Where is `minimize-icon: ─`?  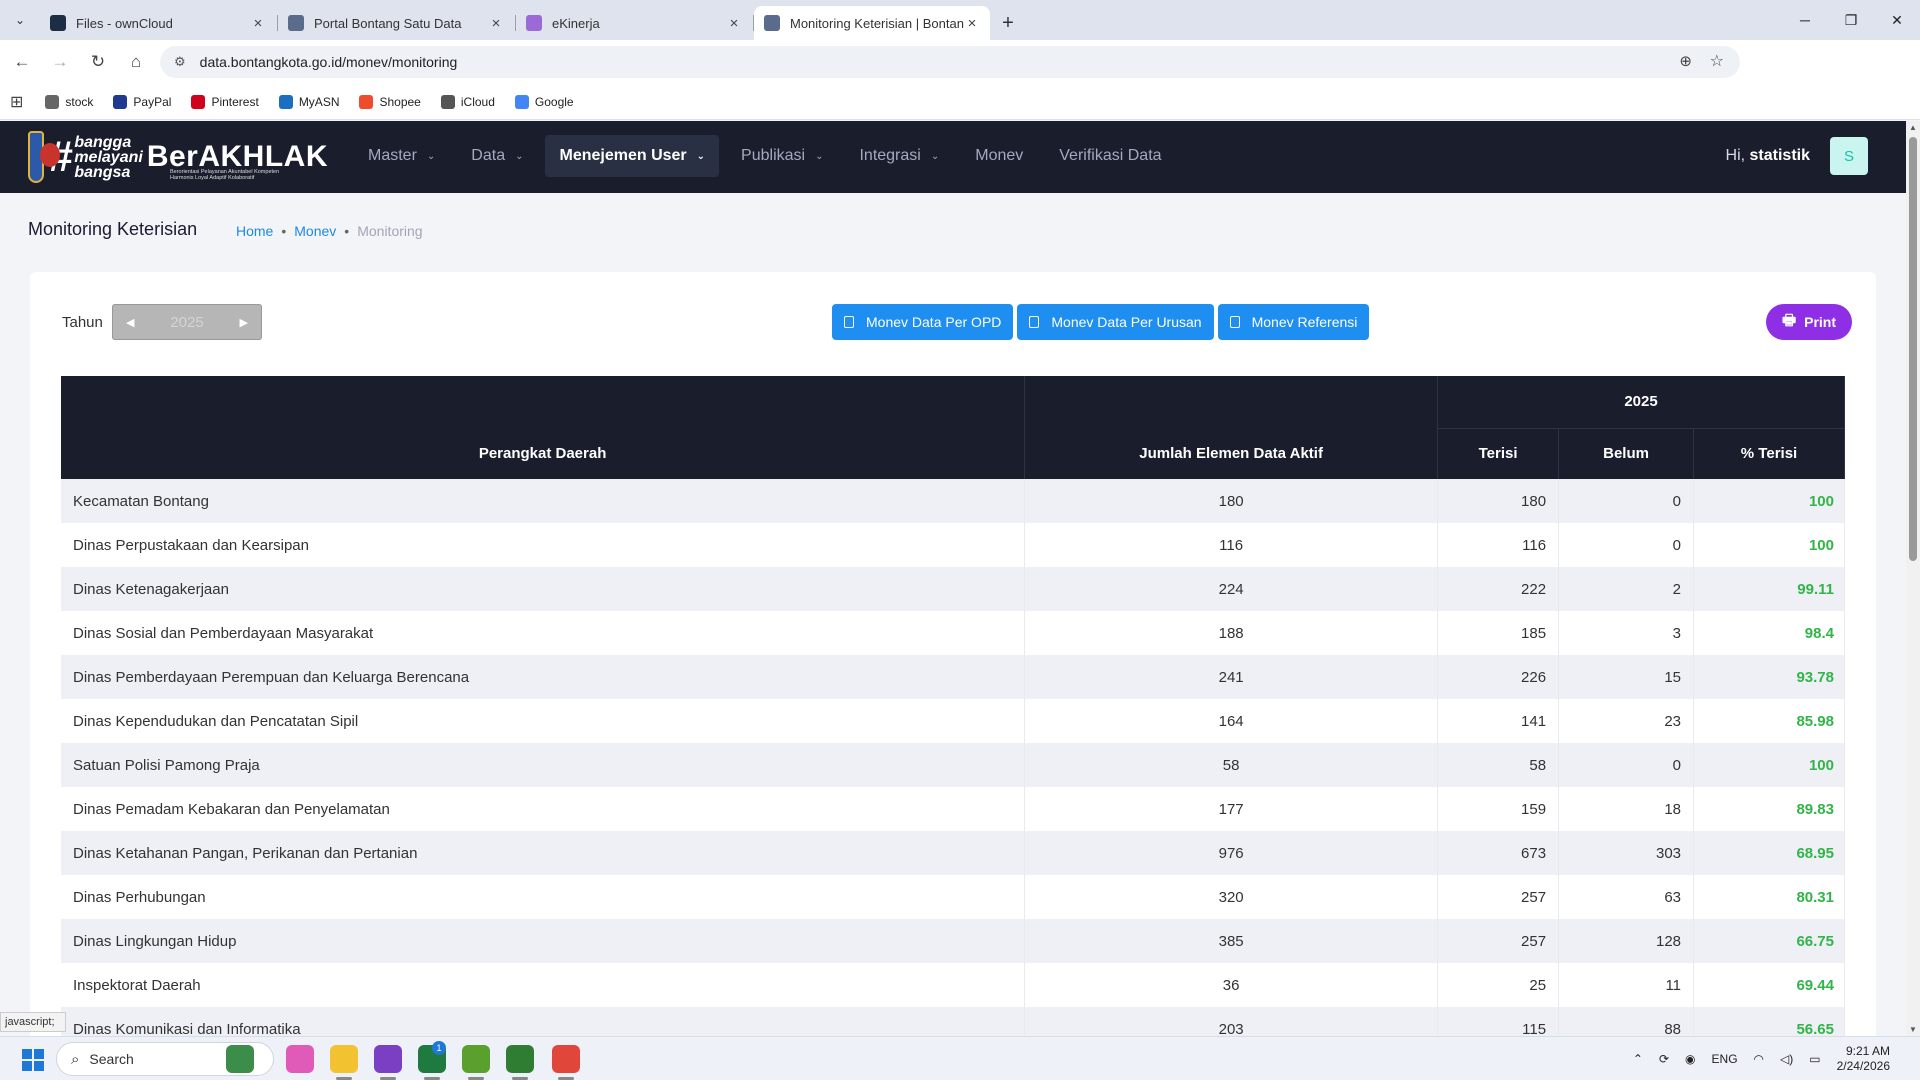
minimize-icon: ─ is located at coordinates (1805, 20).